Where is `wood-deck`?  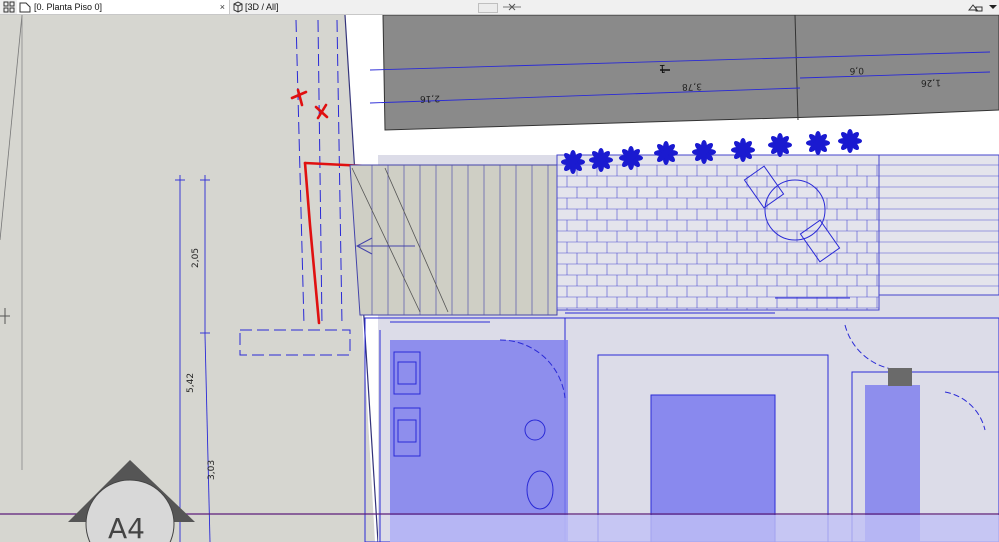 wood-deck is located at coordinates (777, 232).